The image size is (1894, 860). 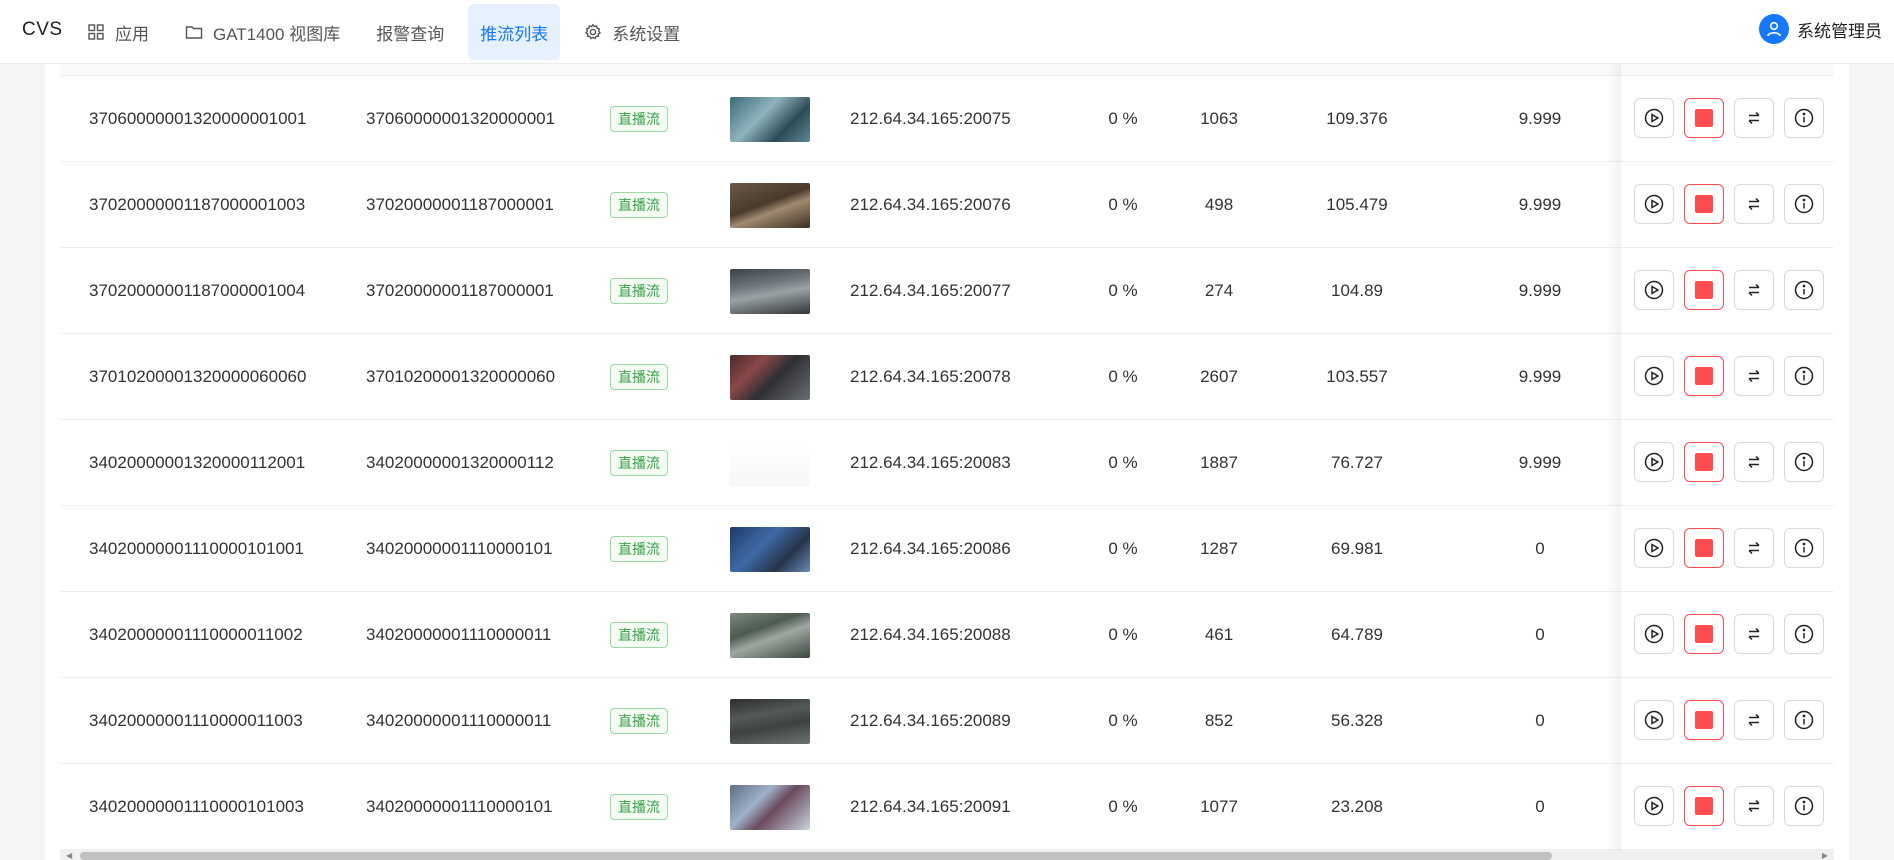 I want to click on menu-item-label: GAT1400 视图库, so click(x=277, y=34).